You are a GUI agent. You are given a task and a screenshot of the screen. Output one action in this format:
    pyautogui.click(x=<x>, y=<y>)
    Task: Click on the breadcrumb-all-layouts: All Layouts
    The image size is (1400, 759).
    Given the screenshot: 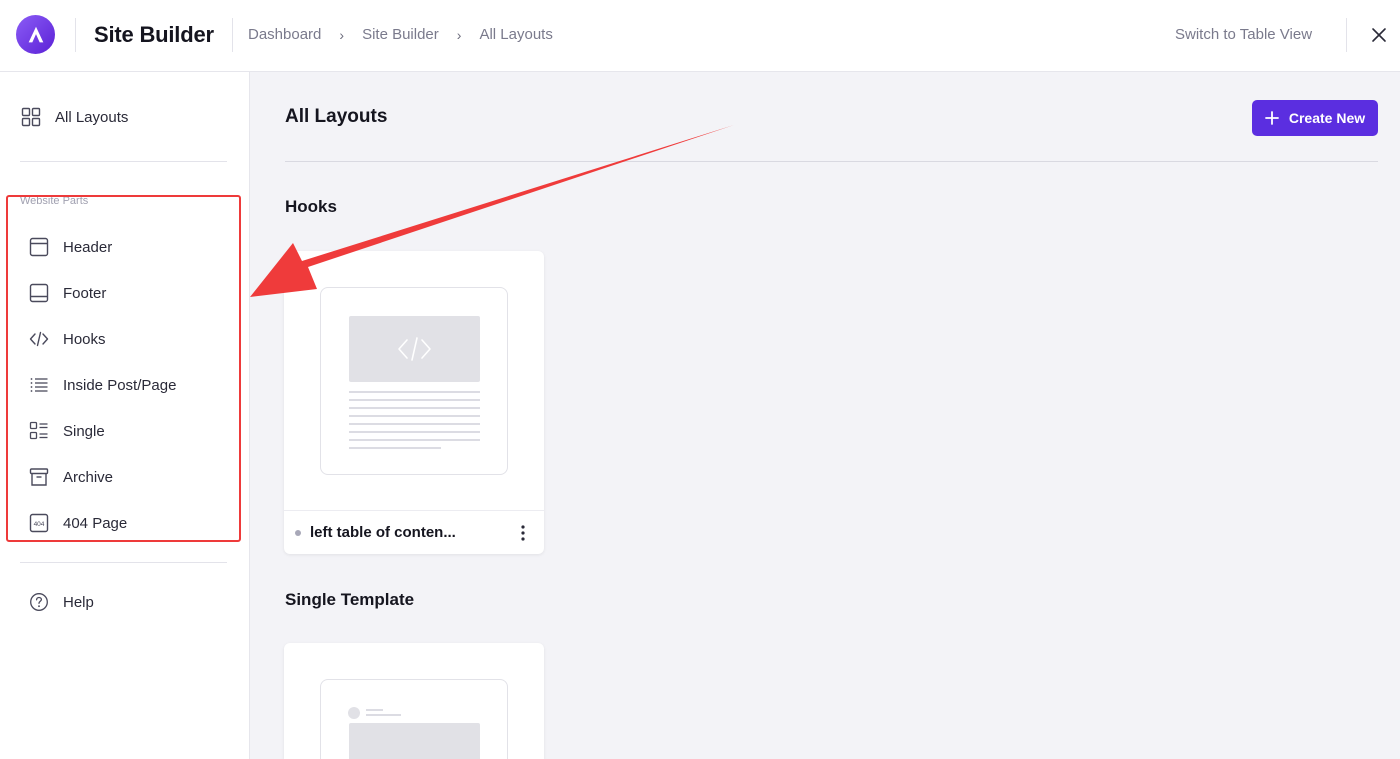 What is the action you would take?
    pyautogui.click(x=516, y=34)
    